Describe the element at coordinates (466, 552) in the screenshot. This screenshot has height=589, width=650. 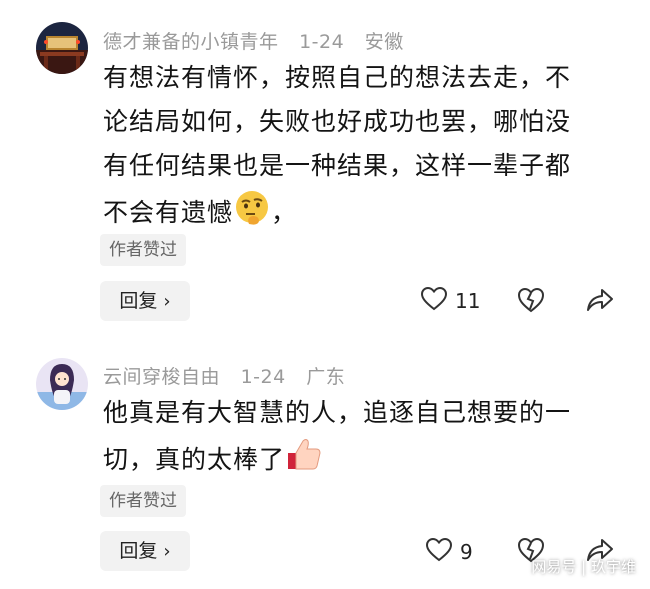
I see `like-count: 9` at that location.